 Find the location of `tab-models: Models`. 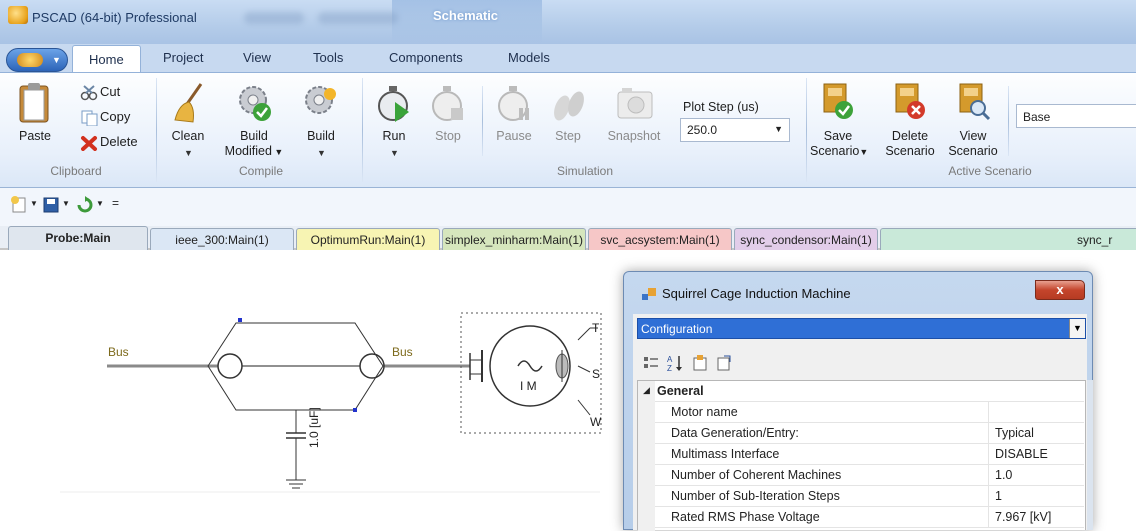

tab-models: Models is located at coordinates (529, 57).